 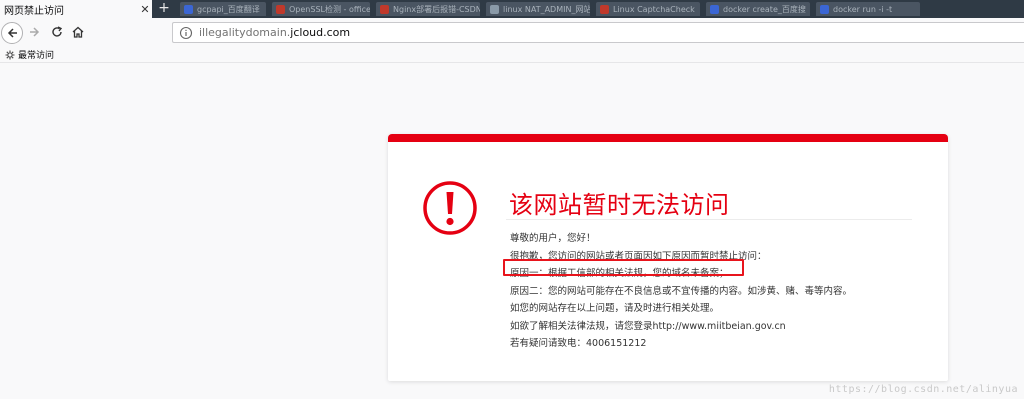 What do you see at coordinates (598, 32) in the screenshot?
I see `url-bar: illegalitydomain. jcloud.com` at bounding box center [598, 32].